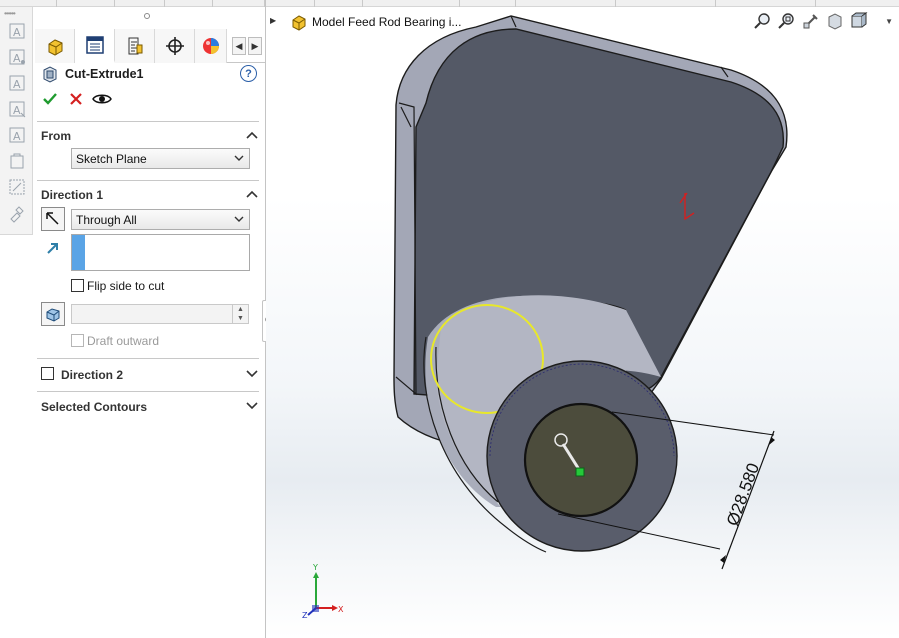  What do you see at coordinates (580, 472) in the screenshot?
I see `center-point-icon` at bounding box center [580, 472].